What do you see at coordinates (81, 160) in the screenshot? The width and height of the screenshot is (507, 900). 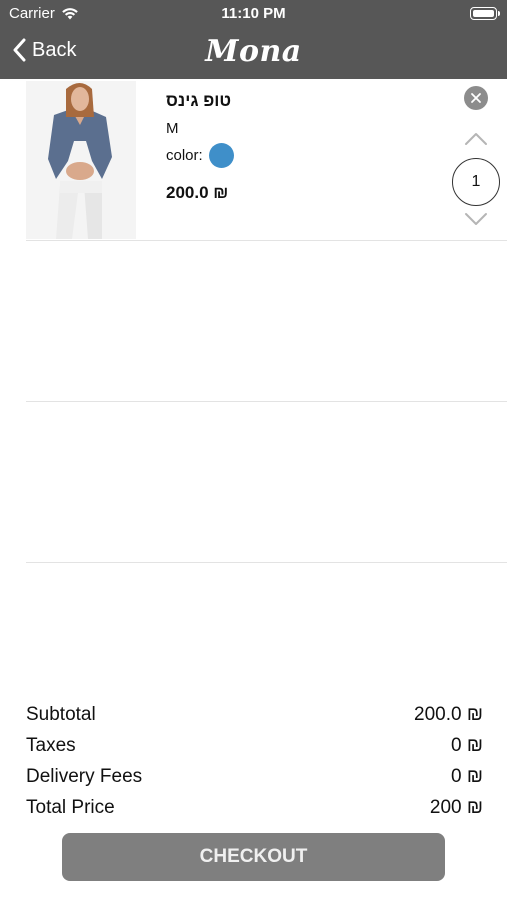 I see `product-image` at bounding box center [81, 160].